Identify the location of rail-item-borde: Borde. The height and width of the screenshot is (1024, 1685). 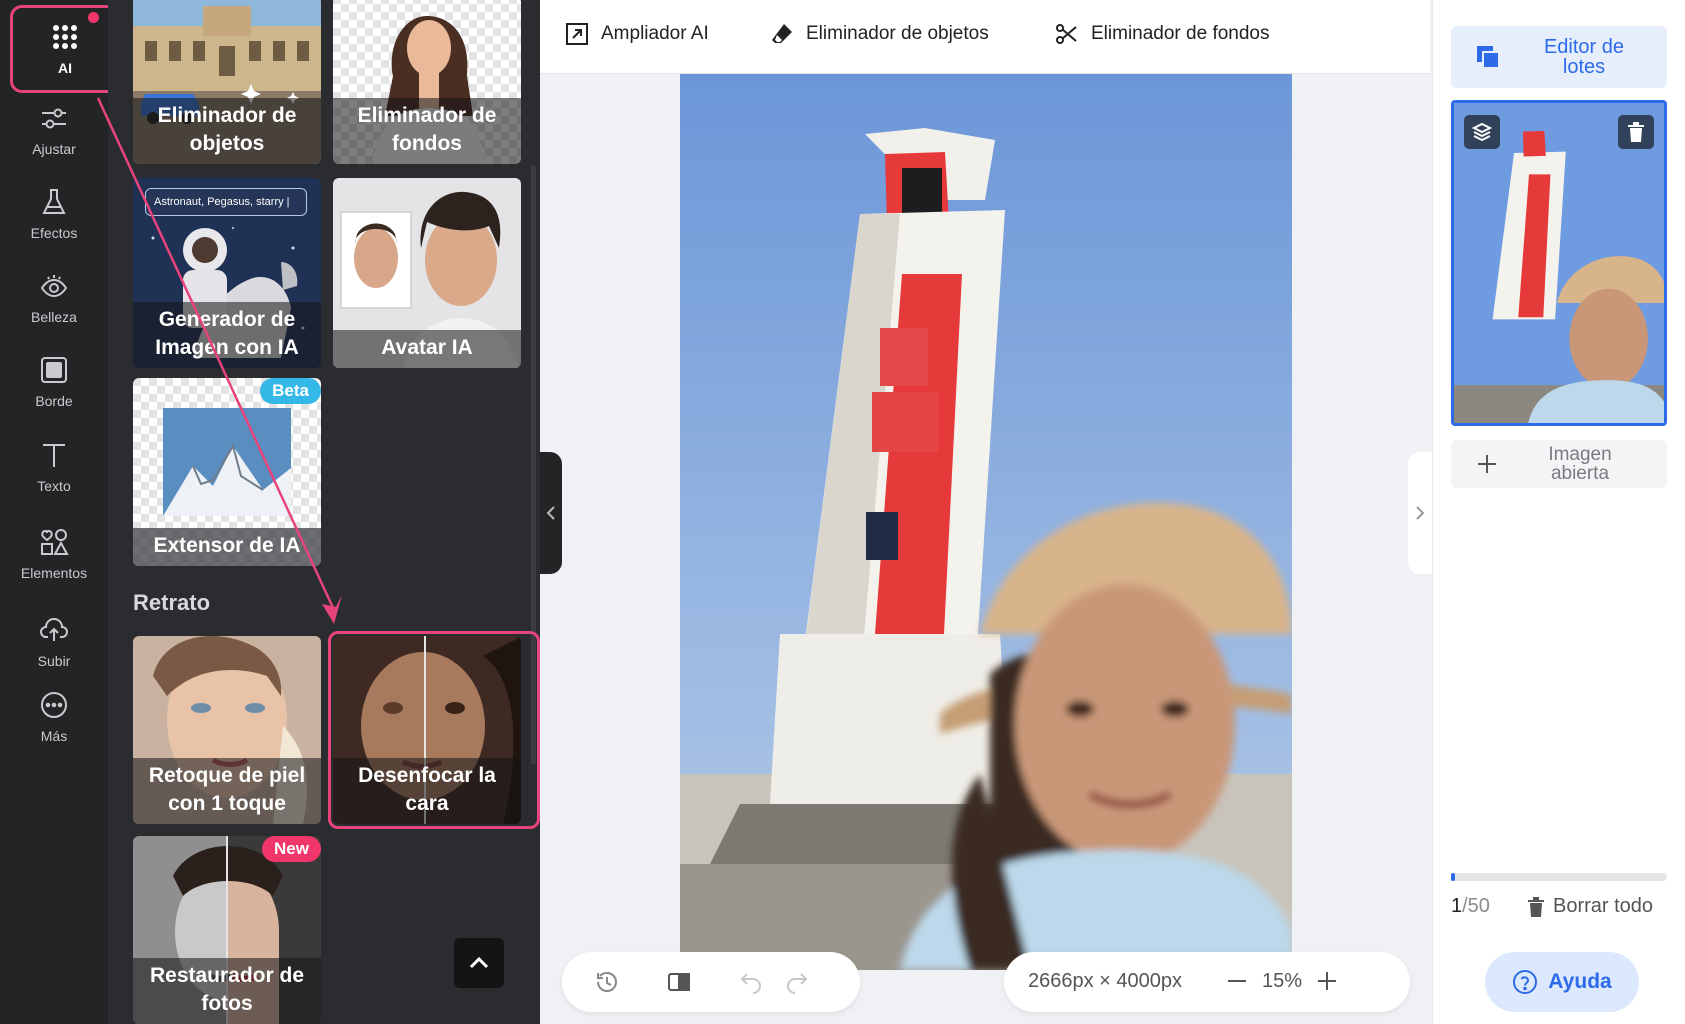
(54, 382).